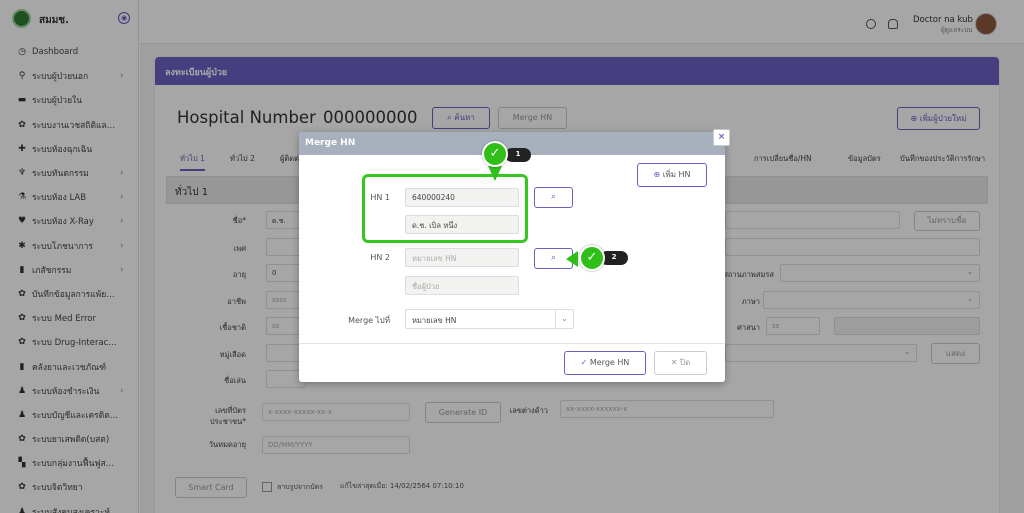  I want to click on step-1-number: 1, so click(518, 155).